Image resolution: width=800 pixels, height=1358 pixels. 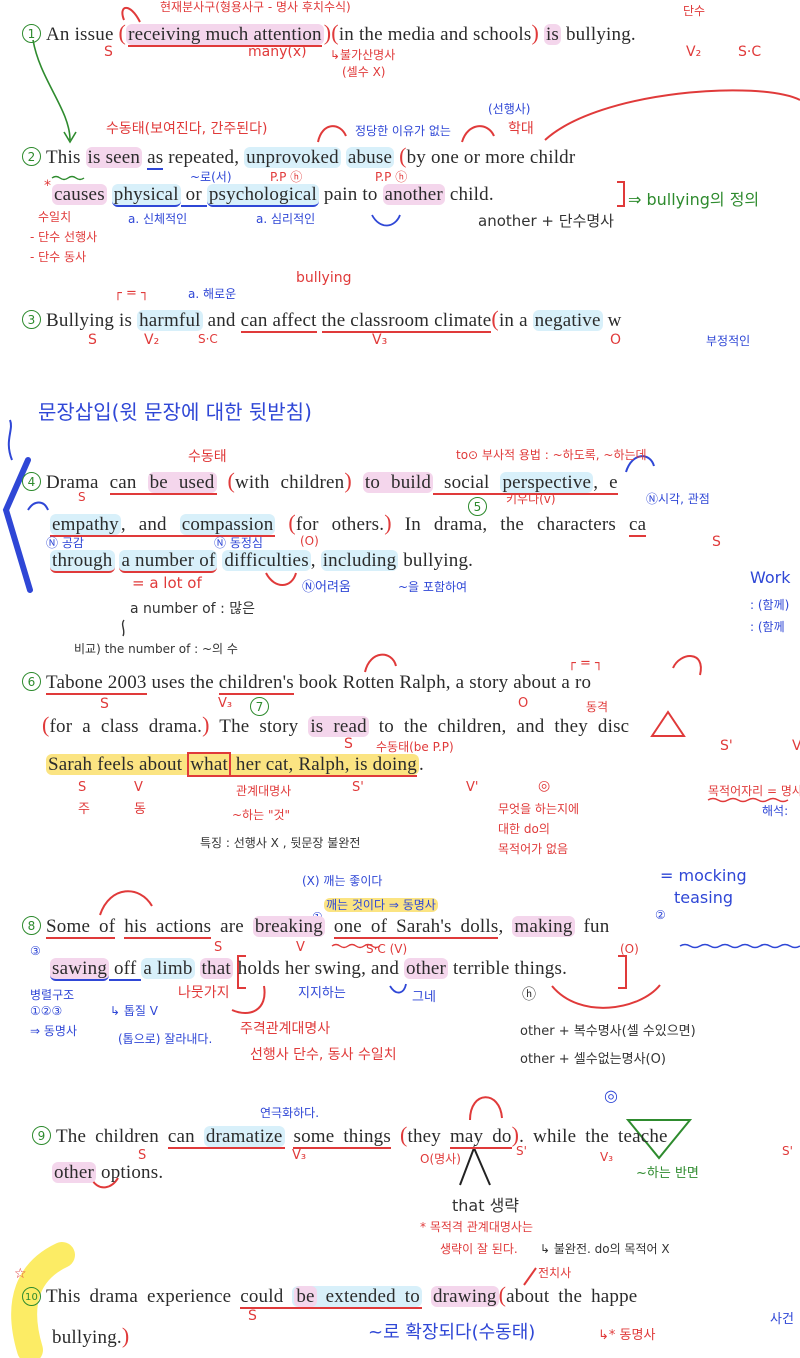 I want to click on sentence-number: 9, so click(x=41, y=1135).